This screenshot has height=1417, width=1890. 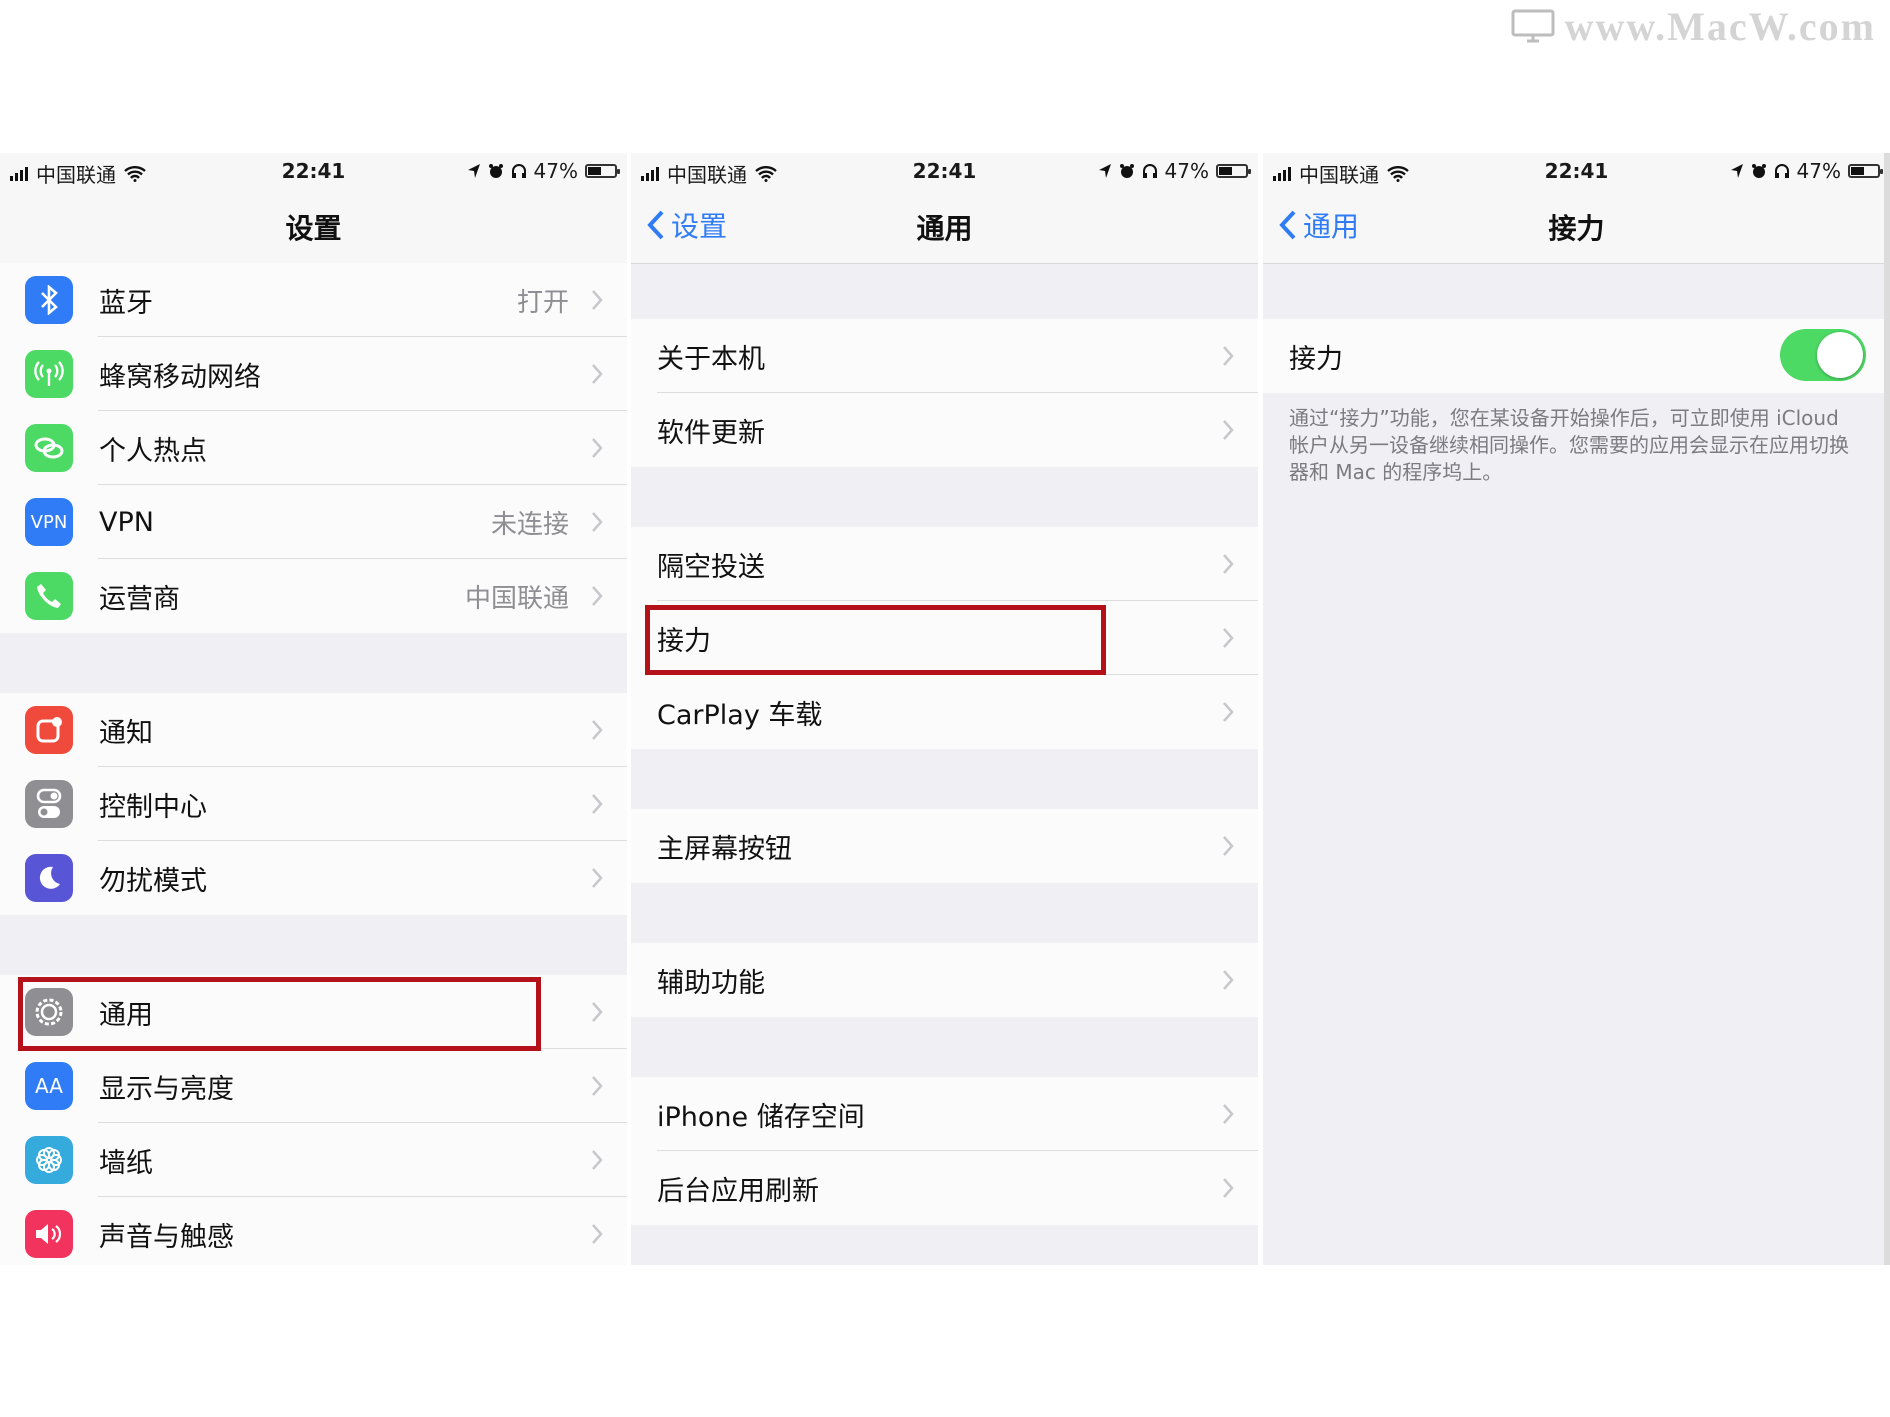 I want to click on handoff-toggle-row: 接力, so click(x=1576, y=356).